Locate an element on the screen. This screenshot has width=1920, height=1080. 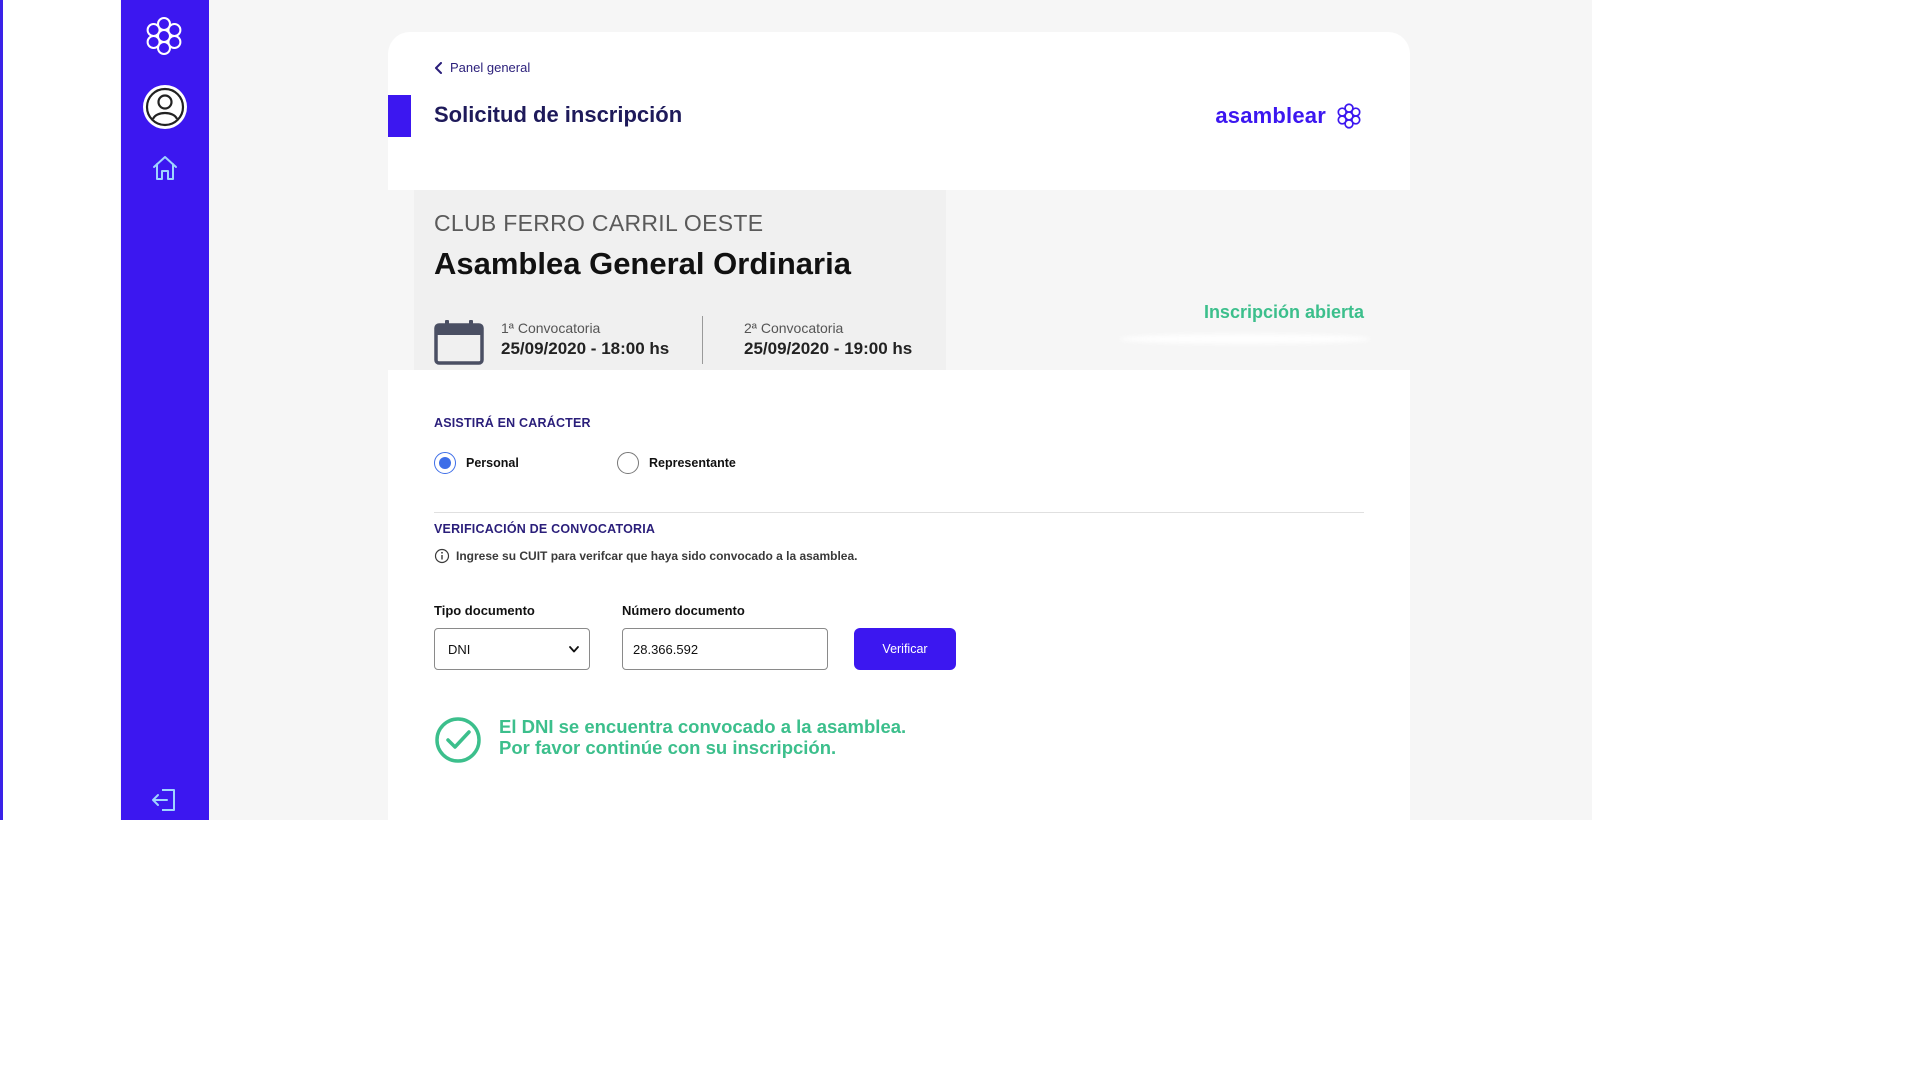
doc-number-label: Número documento is located at coordinates (683, 610).